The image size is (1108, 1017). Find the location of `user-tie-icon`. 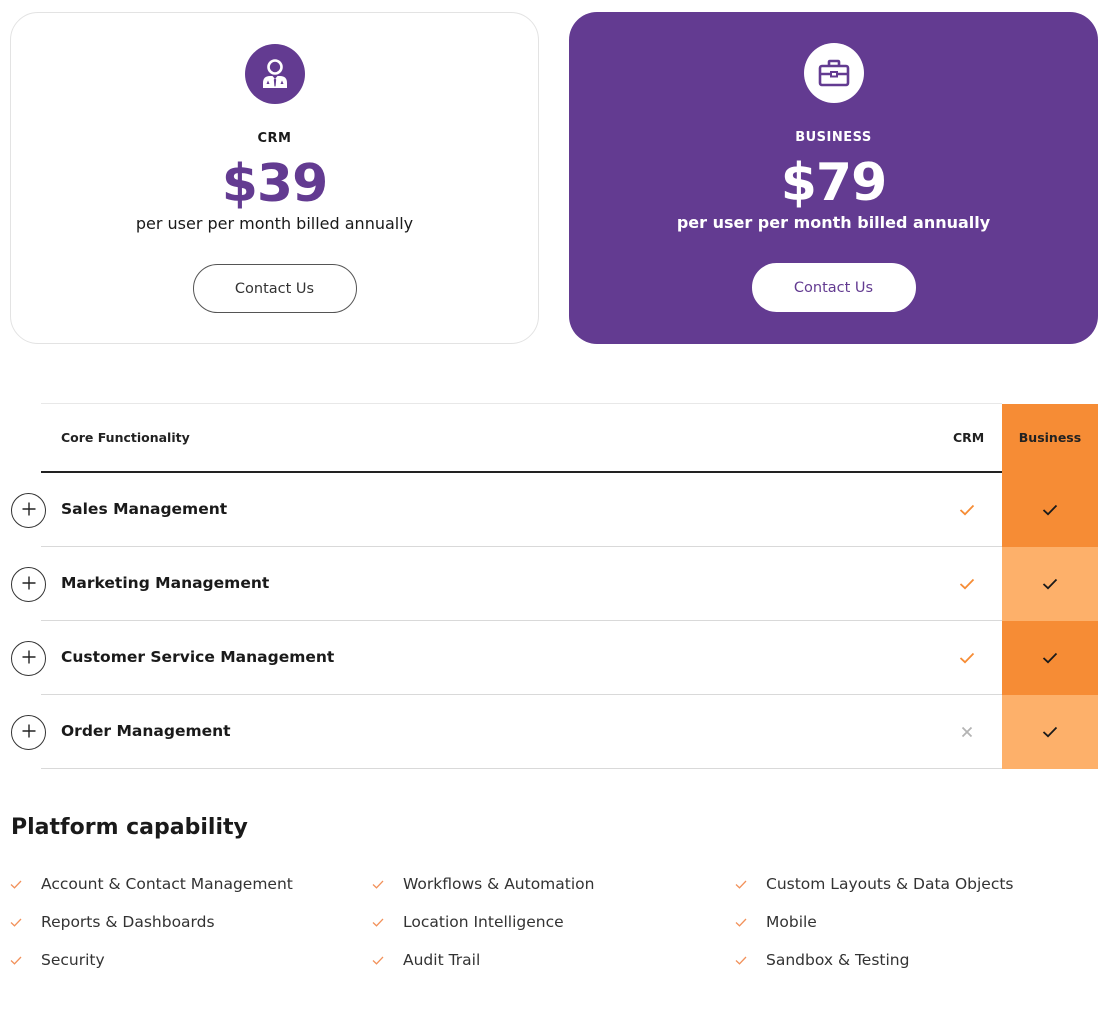

user-tie-icon is located at coordinates (274, 74).